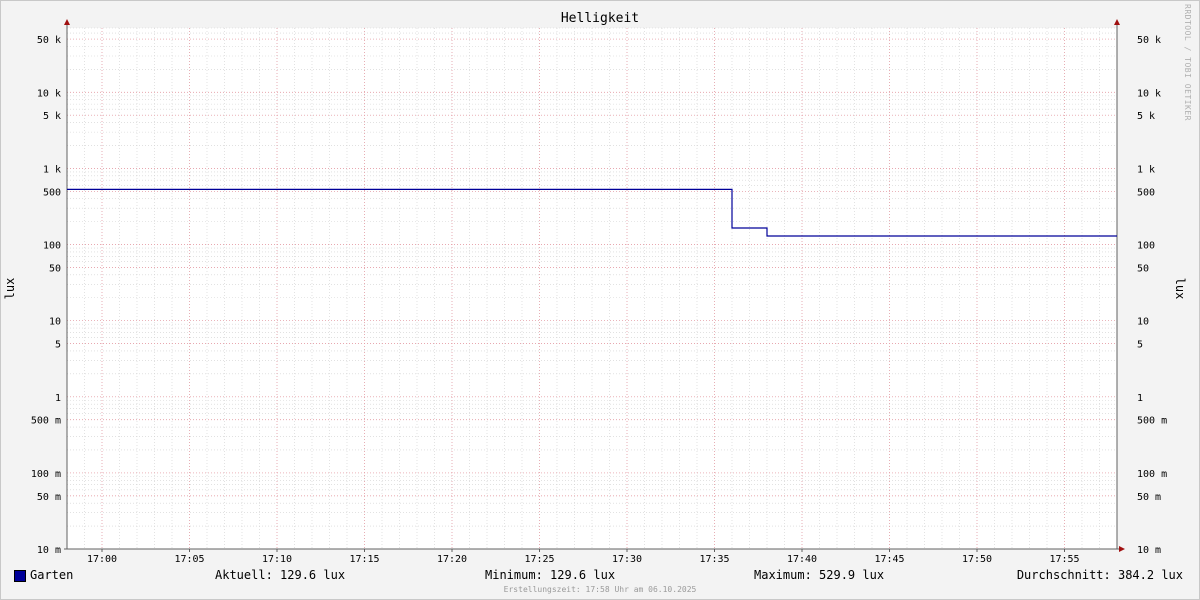 Image resolution: width=1200 pixels, height=600 pixels. Describe the element at coordinates (49, 550) in the screenshot. I see `y-tick-label-left: 10 m` at that location.